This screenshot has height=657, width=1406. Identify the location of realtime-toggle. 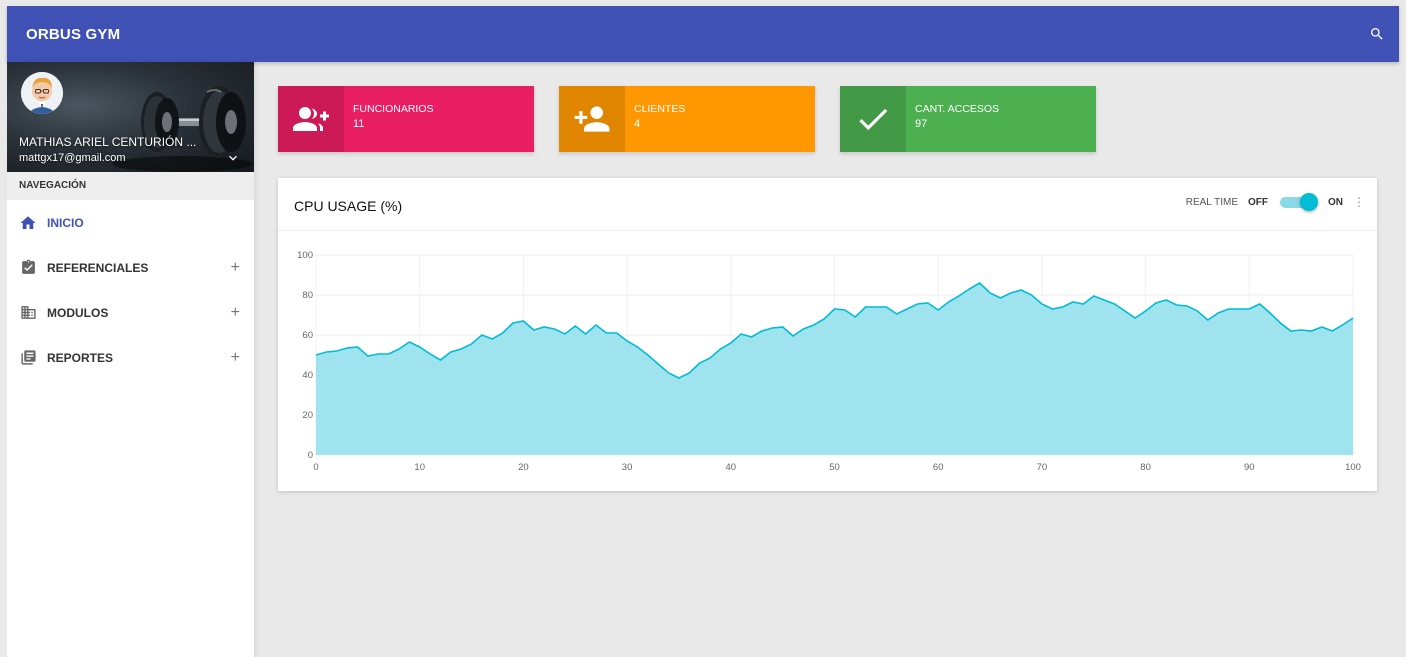
(1299, 202).